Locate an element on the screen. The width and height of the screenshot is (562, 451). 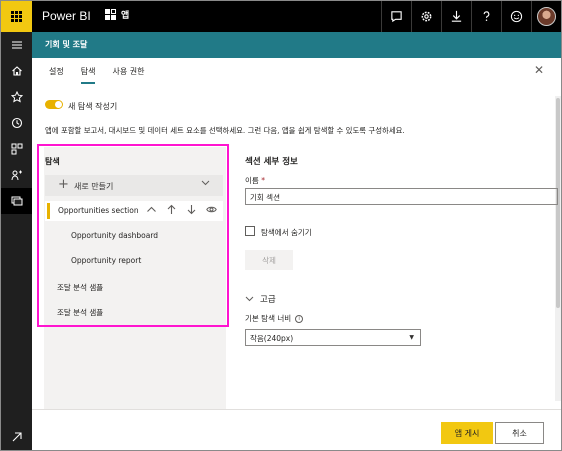
shared-icon is located at coordinates (16, 175).